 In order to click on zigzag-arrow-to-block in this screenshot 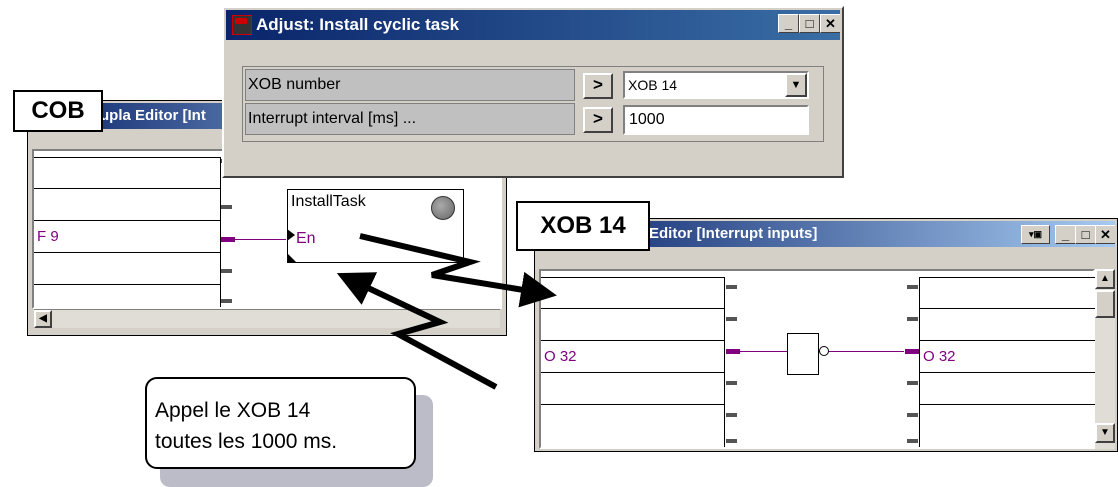, I will do `click(417, 331)`.